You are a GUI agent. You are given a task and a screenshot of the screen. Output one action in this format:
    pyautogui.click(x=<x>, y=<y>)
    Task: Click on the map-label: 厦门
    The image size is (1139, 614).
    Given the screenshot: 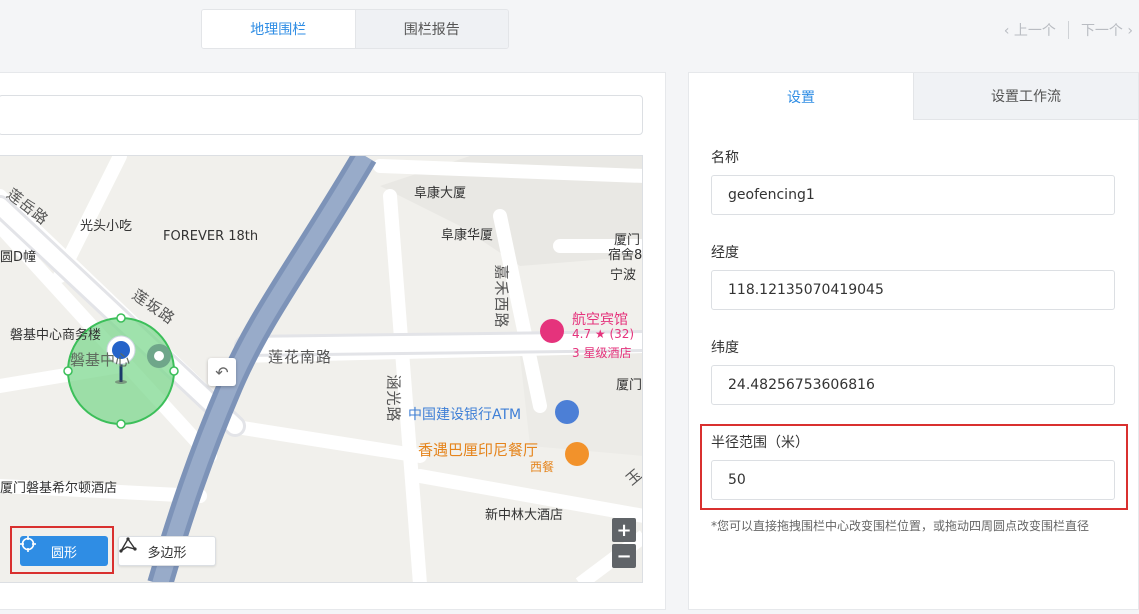 What is the action you would take?
    pyautogui.click(x=629, y=385)
    